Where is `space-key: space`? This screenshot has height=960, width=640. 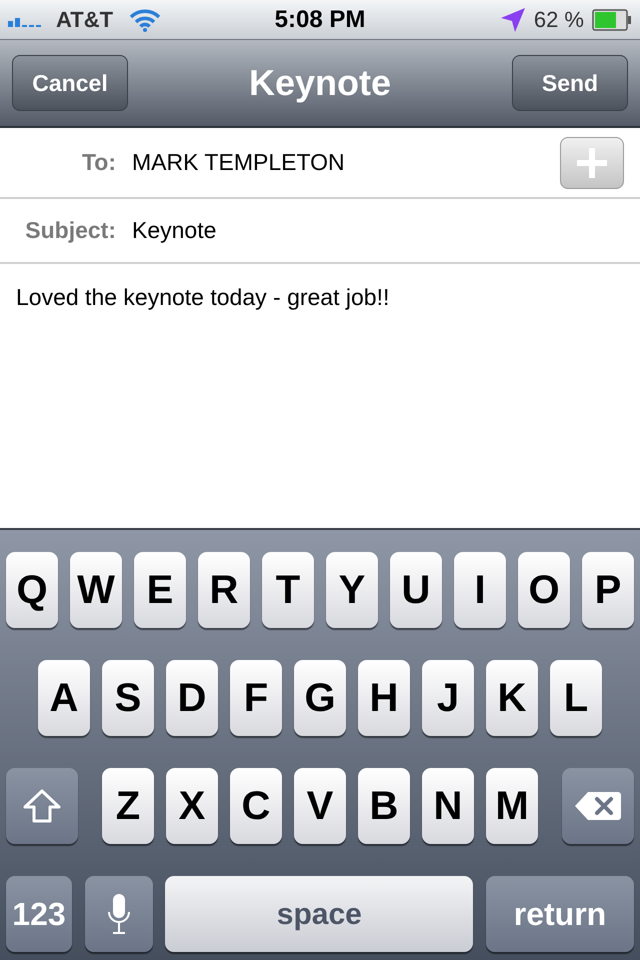 space-key: space is located at coordinates (319, 914).